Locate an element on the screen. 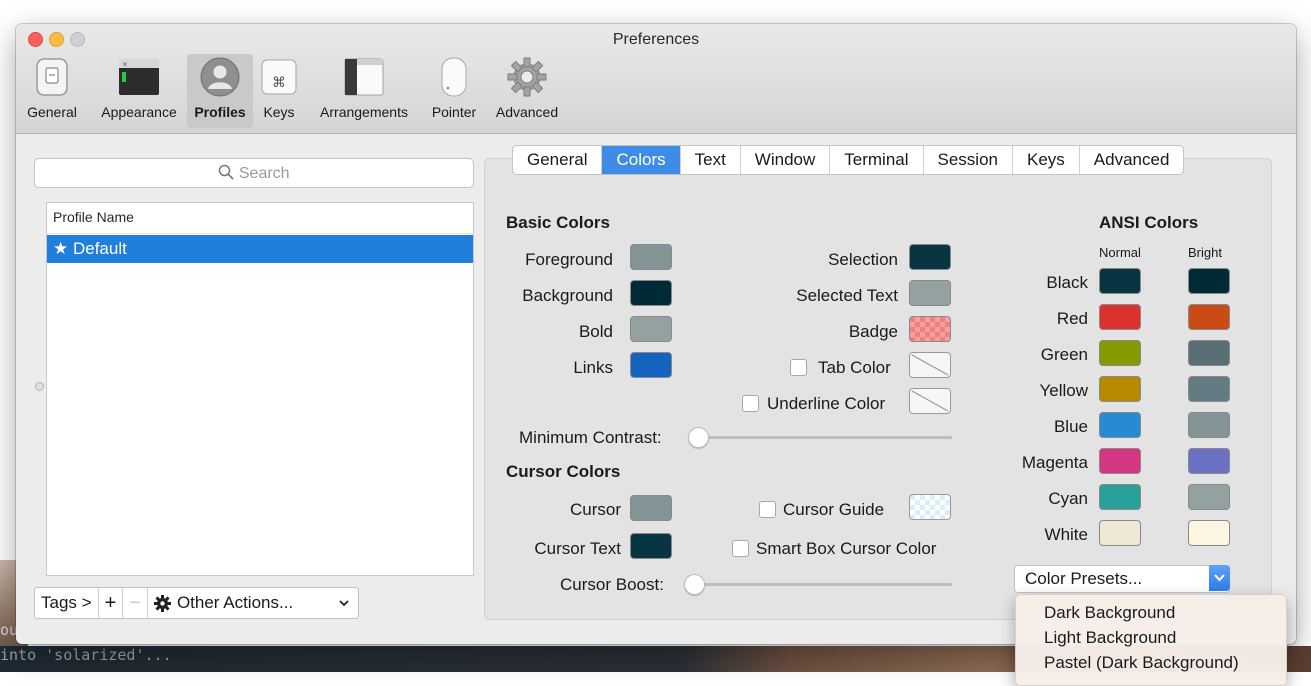 This screenshot has width=1311, height=686. bold-color-well is located at coordinates (651, 329).